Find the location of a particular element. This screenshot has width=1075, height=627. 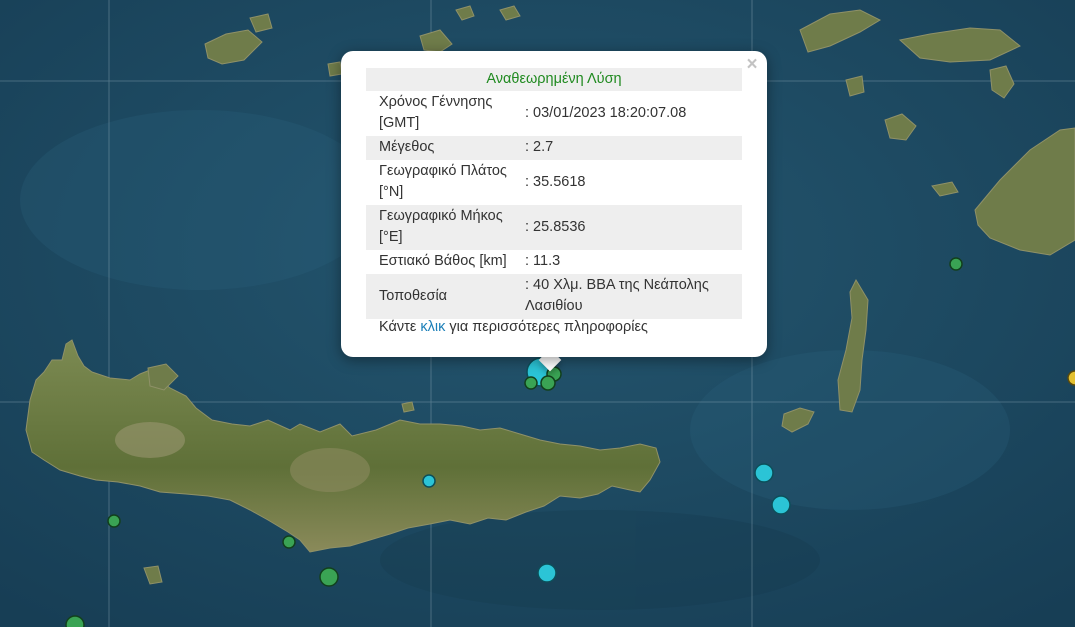

row-value: : 2.7 is located at coordinates (632, 148).